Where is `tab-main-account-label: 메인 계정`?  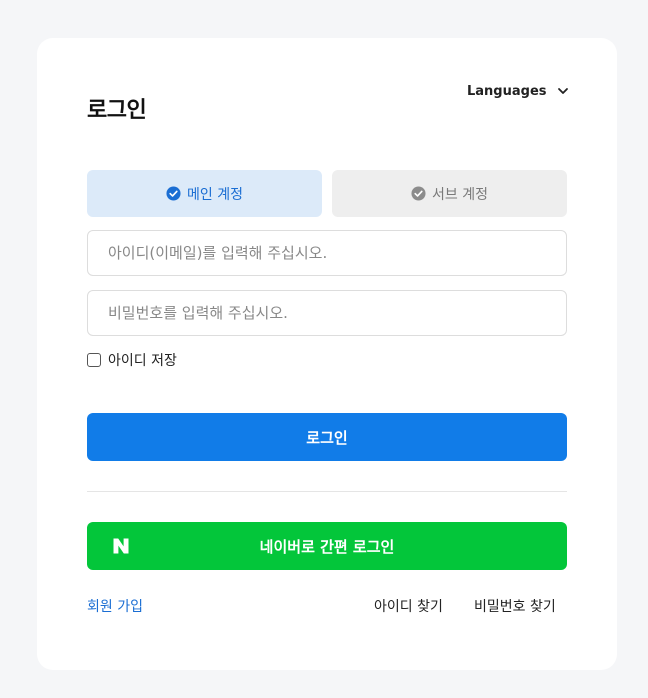 tab-main-account-label: 메인 계정 is located at coordinates (215, 194).